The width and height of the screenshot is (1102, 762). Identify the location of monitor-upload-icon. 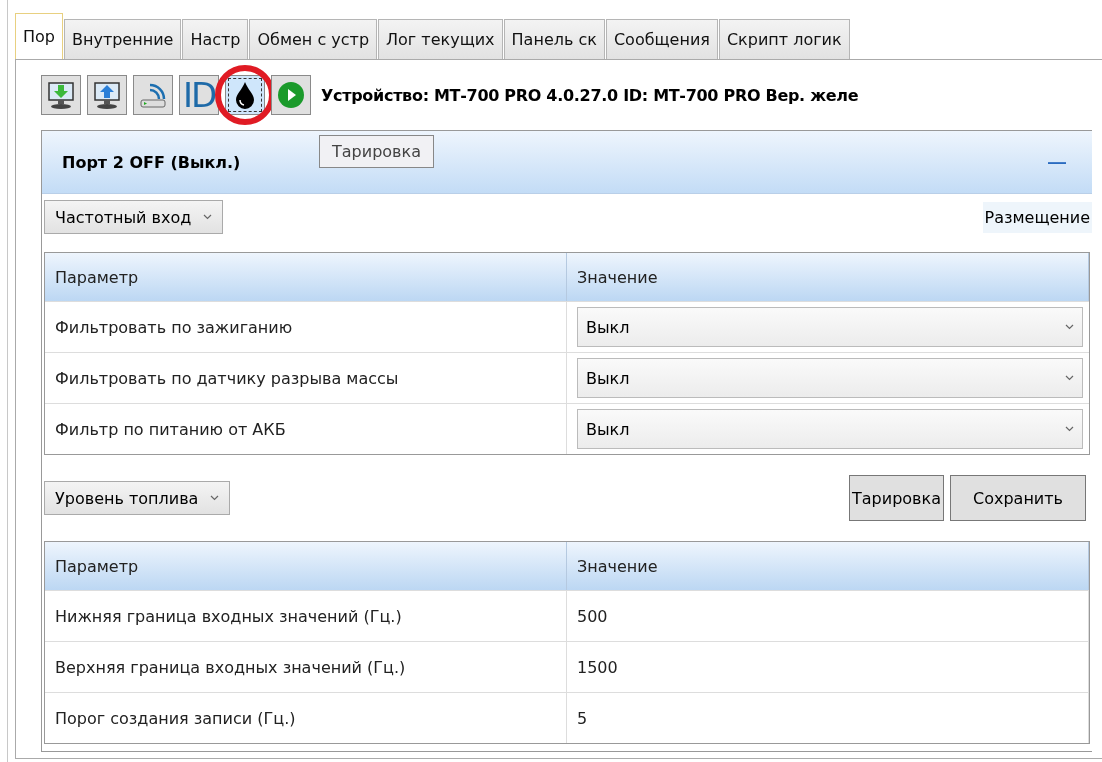
(107, 95).